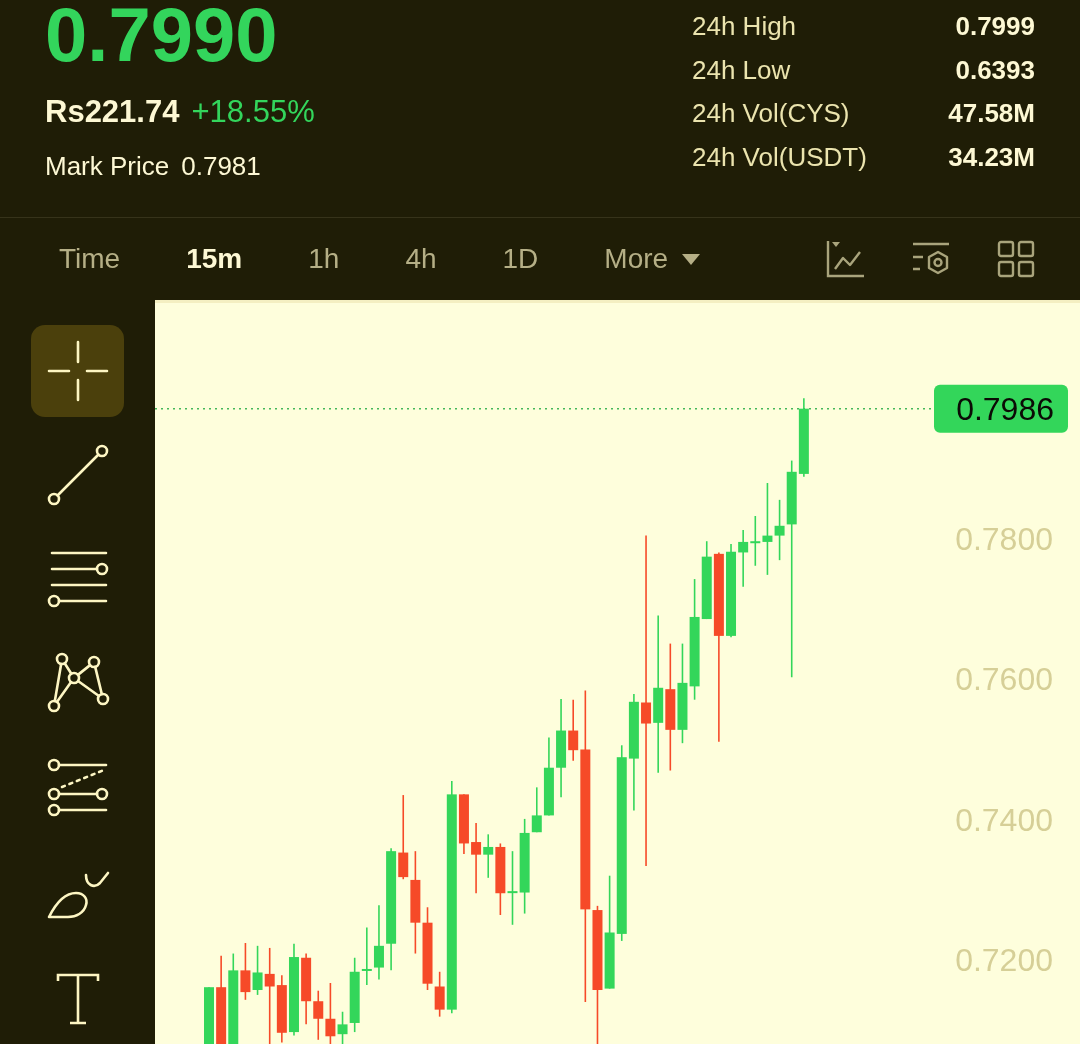 The height and width of the screenshot is (1044, 1080). What do you see at coordinates (421, 259) in the screenshot?
I see `interval-tab: 4h` at bounding box center [421, 259].